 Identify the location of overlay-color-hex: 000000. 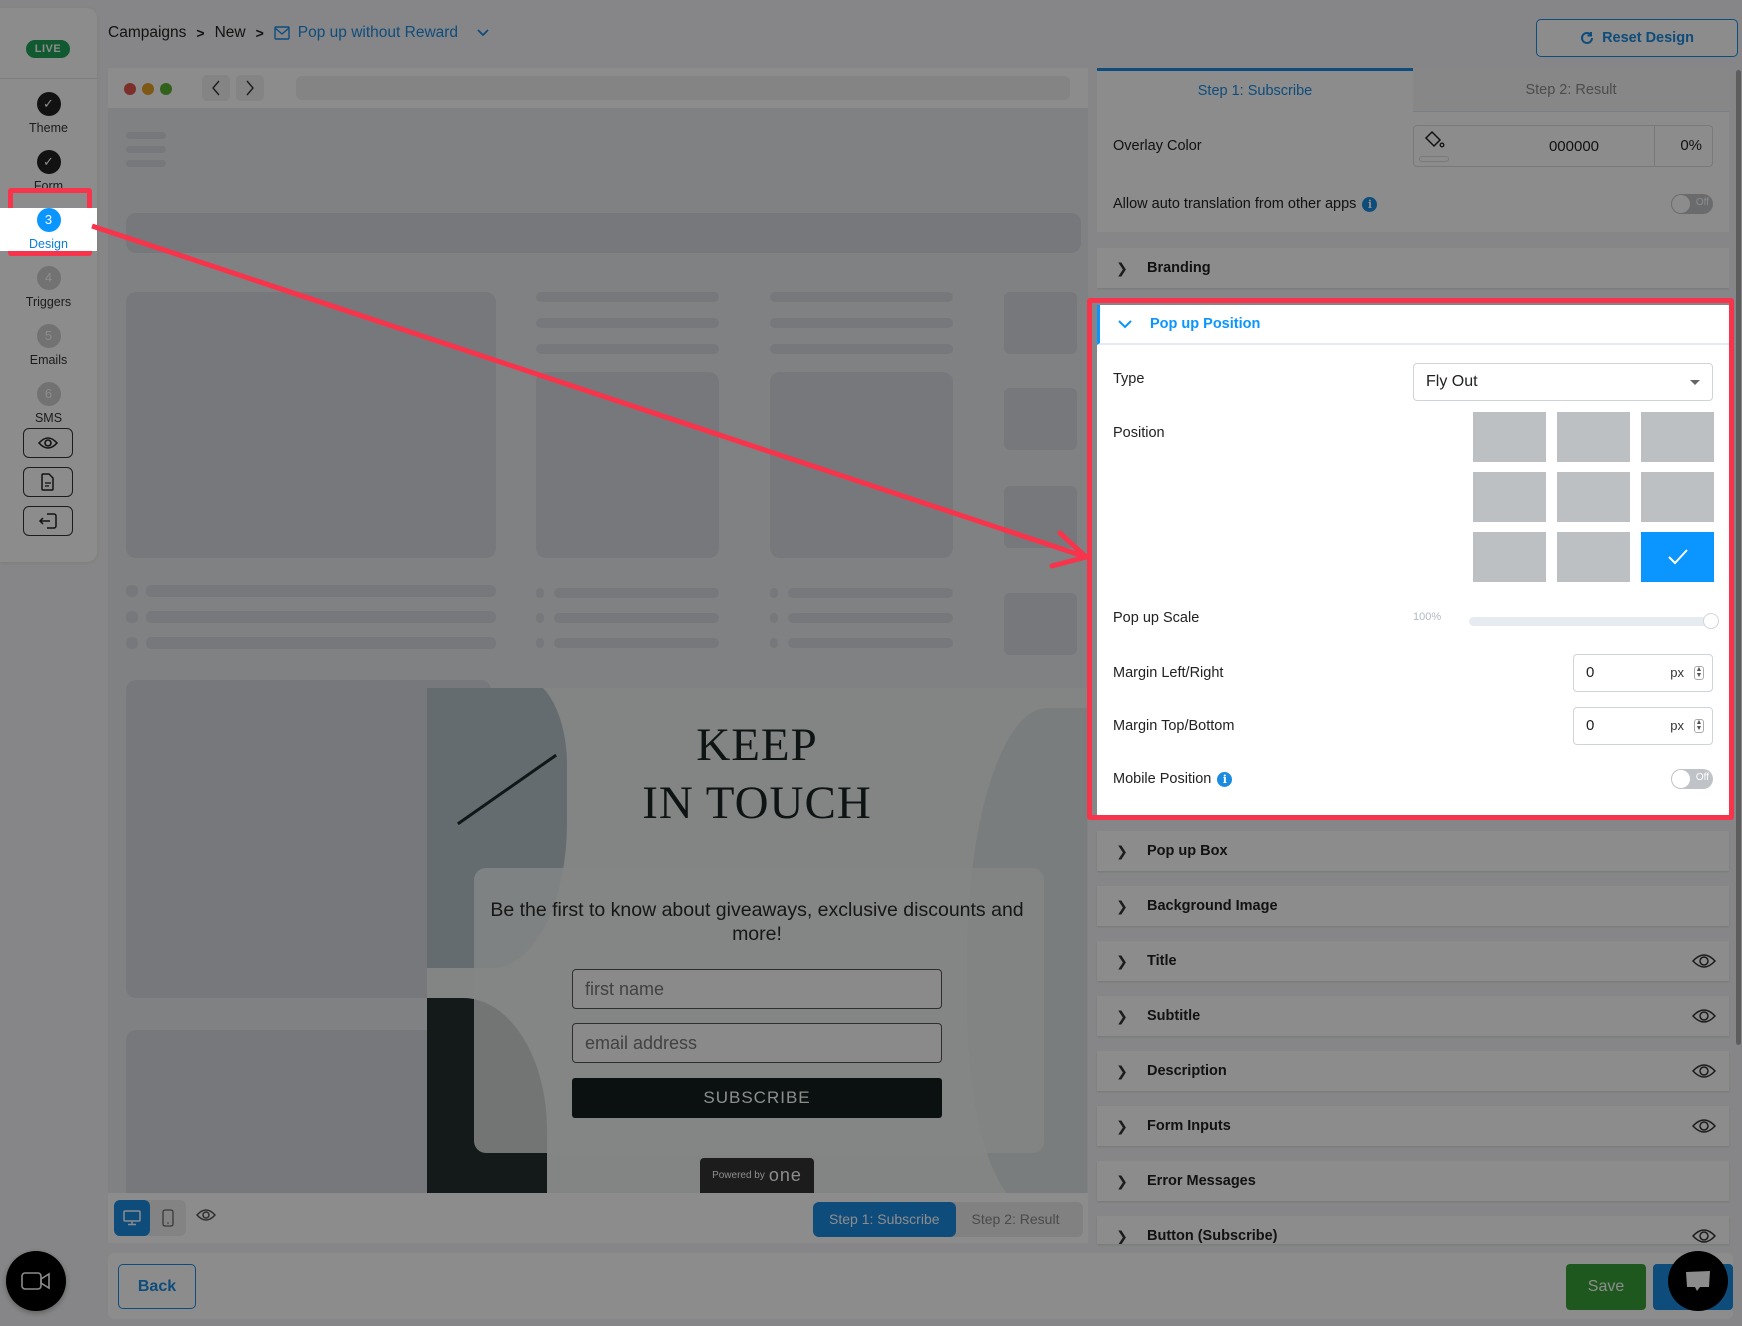
(1574, 147).